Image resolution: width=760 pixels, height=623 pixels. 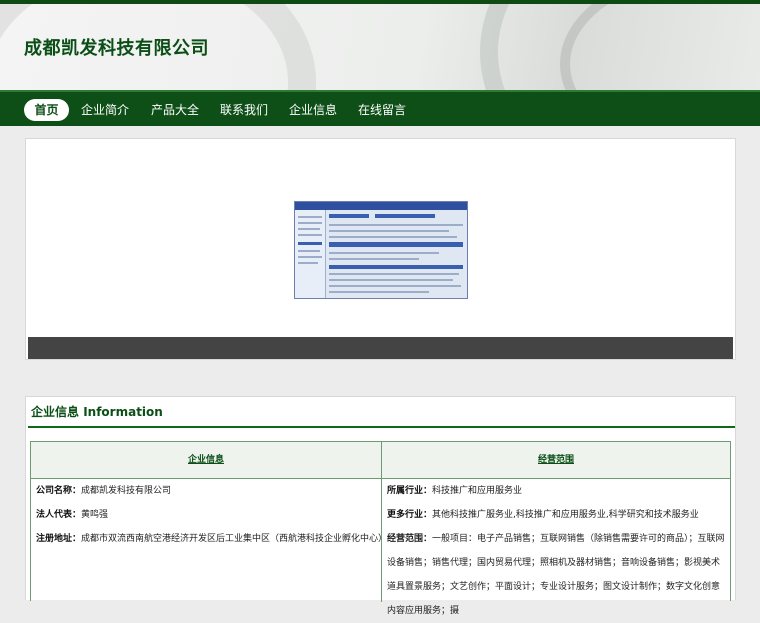 What do you see at coordinates (126, 491) in the screenshot?
I see `company-name-value: 成都凯发科技有限公司` at bounding box center [126, 491].